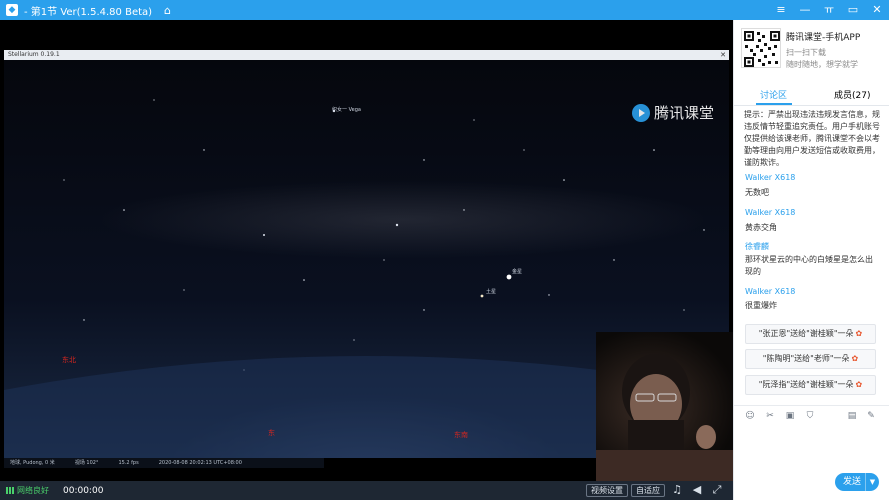 The height and width of the screenshot is (500, 889). Describe the element at coordinates (10, 490) in the screenshot. I see `signal-icon` at that location.